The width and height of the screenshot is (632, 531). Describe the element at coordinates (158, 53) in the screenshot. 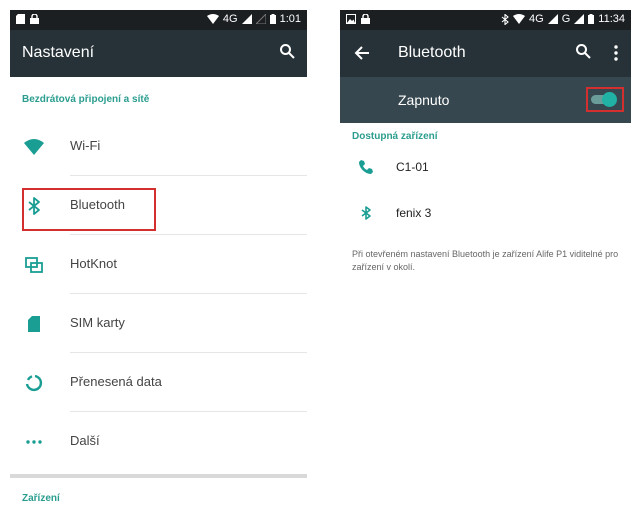

I see `app-bar: Nastavení` at that location.